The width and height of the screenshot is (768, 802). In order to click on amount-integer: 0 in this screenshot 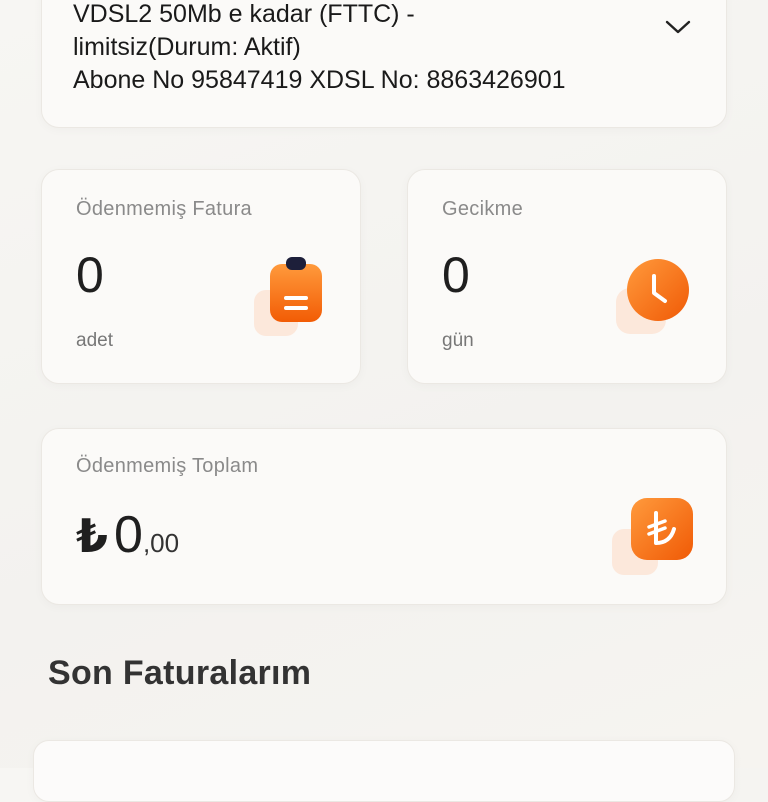, I will do `click(128, 535)`.